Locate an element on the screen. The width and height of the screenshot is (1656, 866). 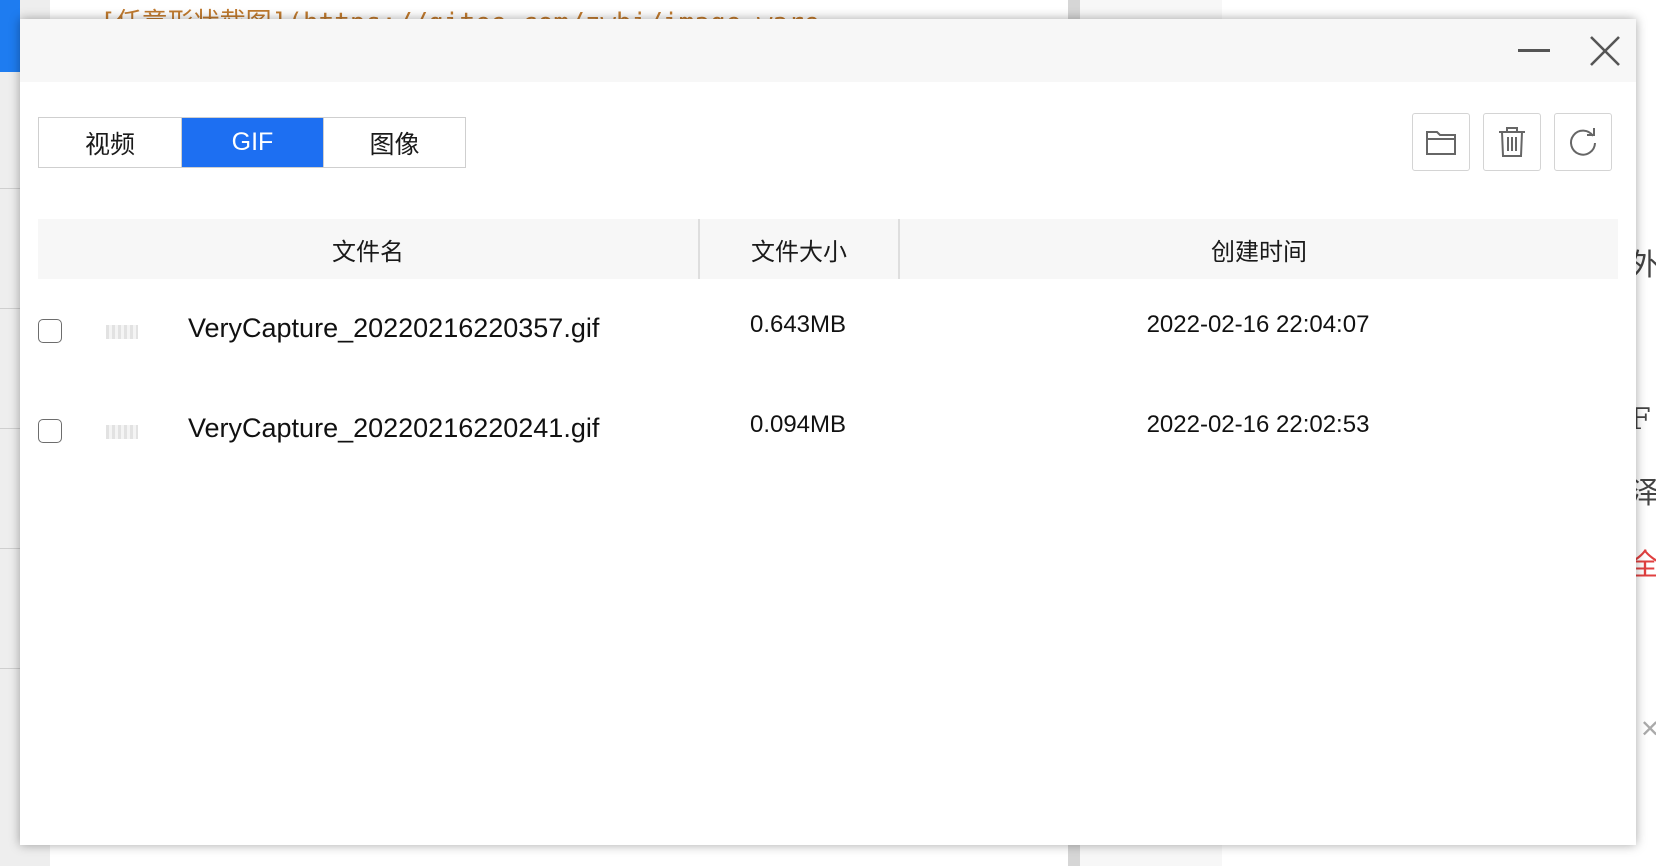
tab-video: 视频 is located at coordinates (110, 142).